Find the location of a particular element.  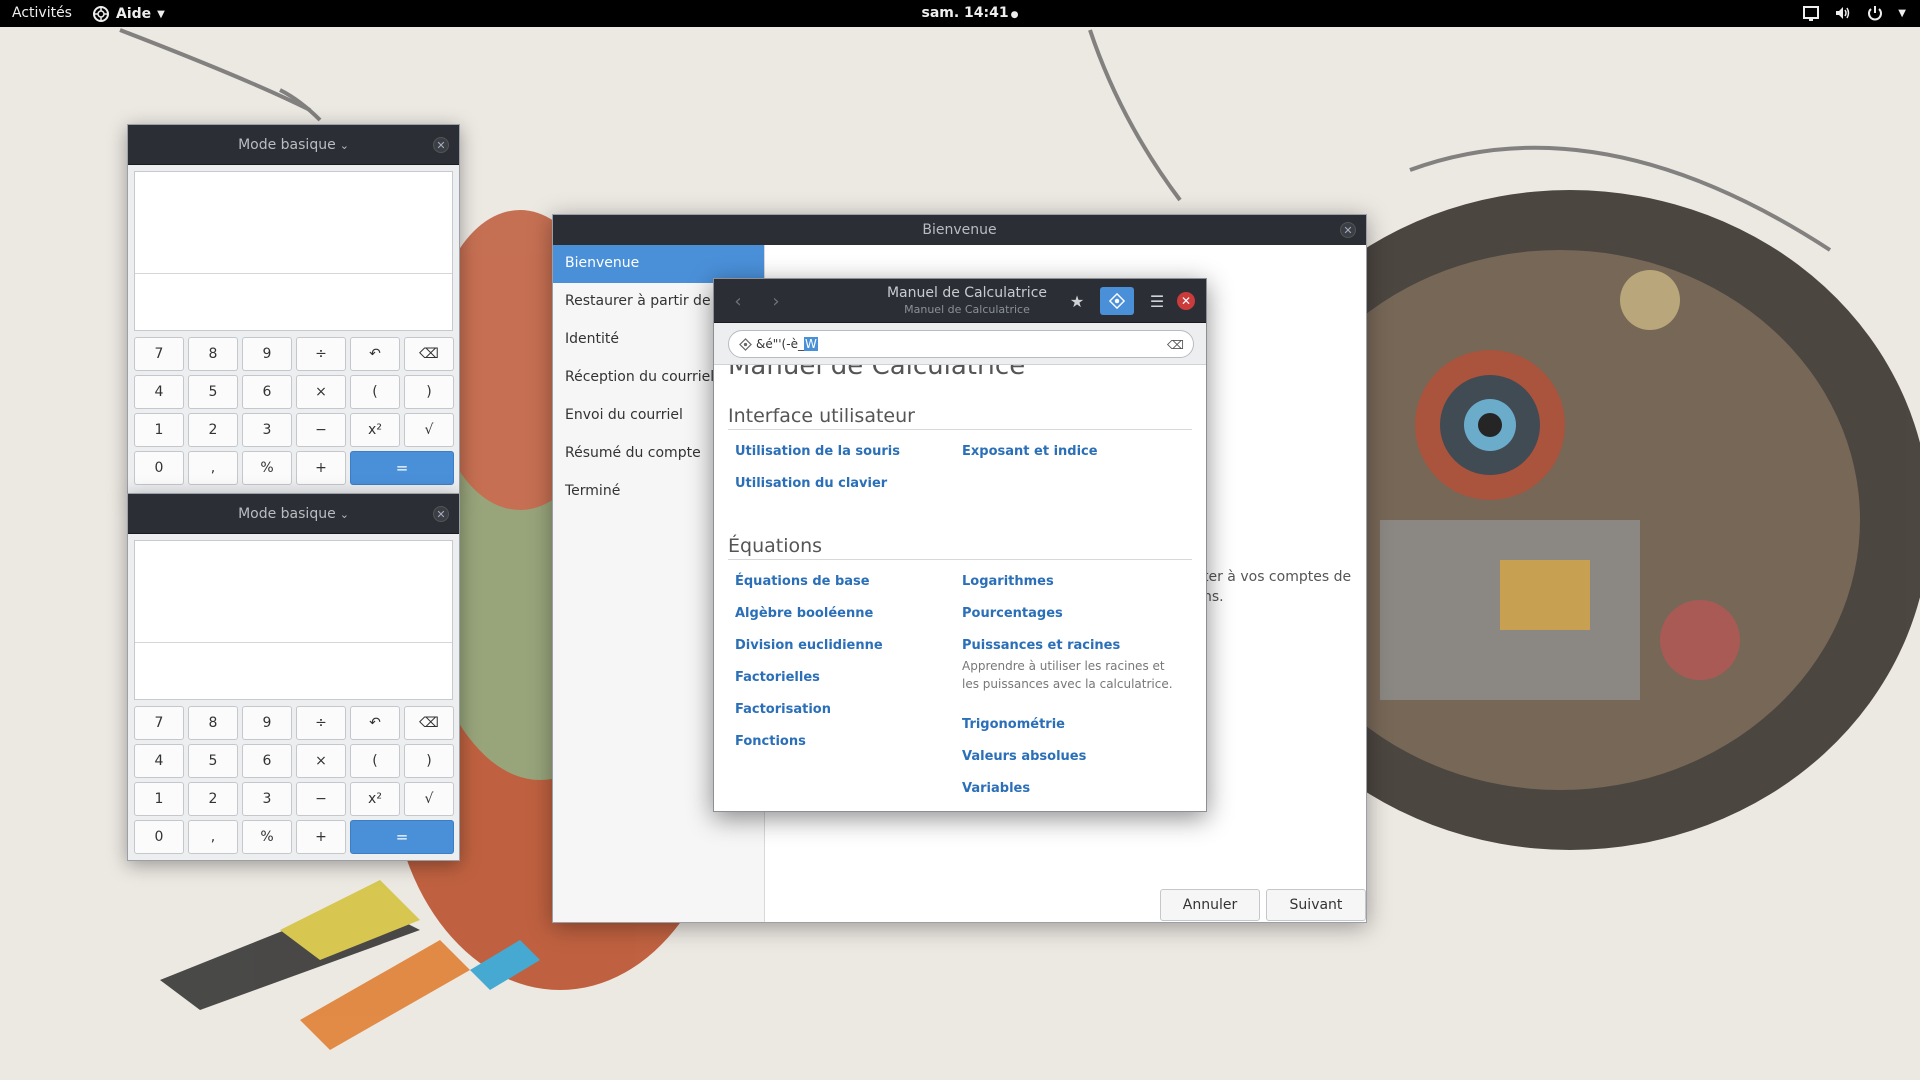

topic-link: Valeurs absolues is located at coordinates (1024, 756).